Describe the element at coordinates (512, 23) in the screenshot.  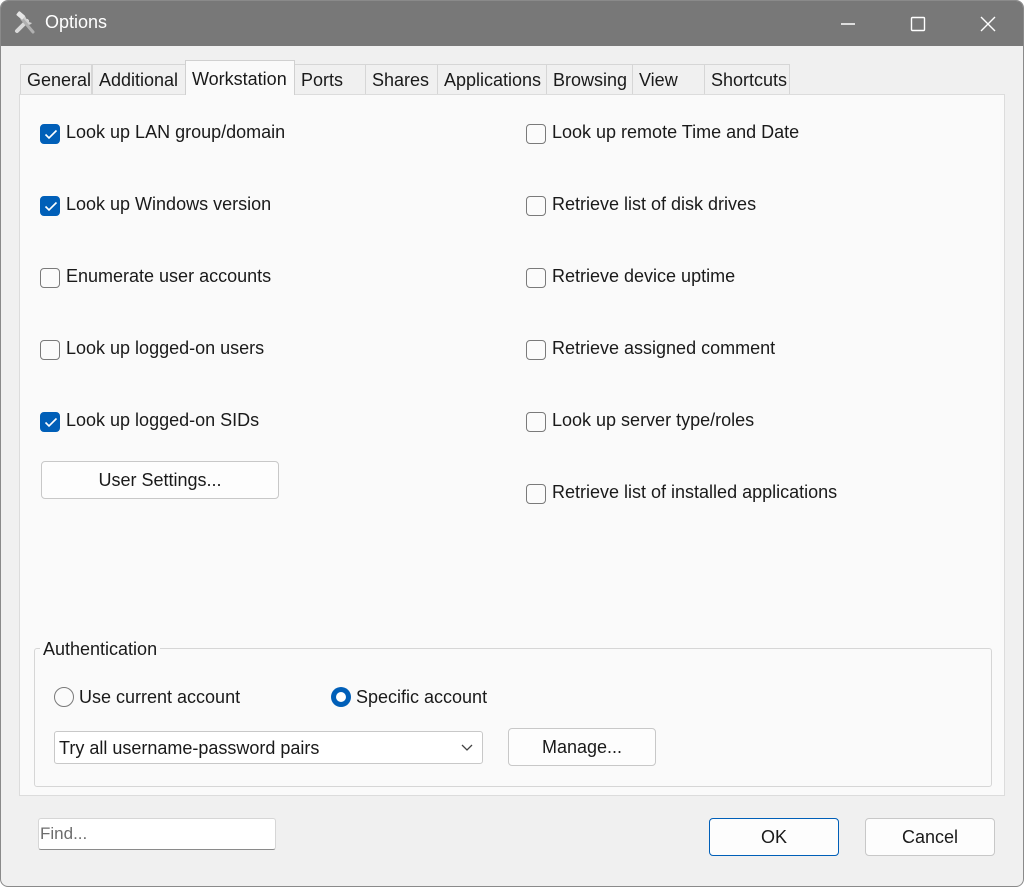
I see `title-bar: Options` at that location.